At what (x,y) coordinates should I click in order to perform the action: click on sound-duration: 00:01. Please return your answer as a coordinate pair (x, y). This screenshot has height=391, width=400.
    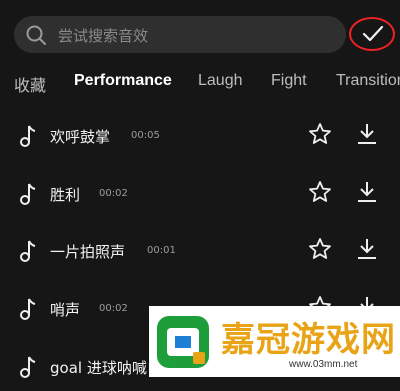
    Looking at the image, I should click on (161, 250).